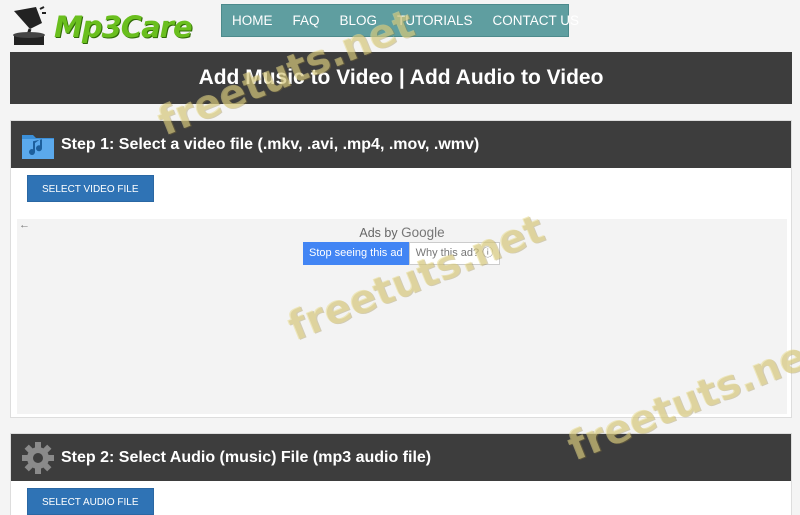  I want to click on stop-seeing-ad-button: Stop seeing this ad, so click(356, 253).